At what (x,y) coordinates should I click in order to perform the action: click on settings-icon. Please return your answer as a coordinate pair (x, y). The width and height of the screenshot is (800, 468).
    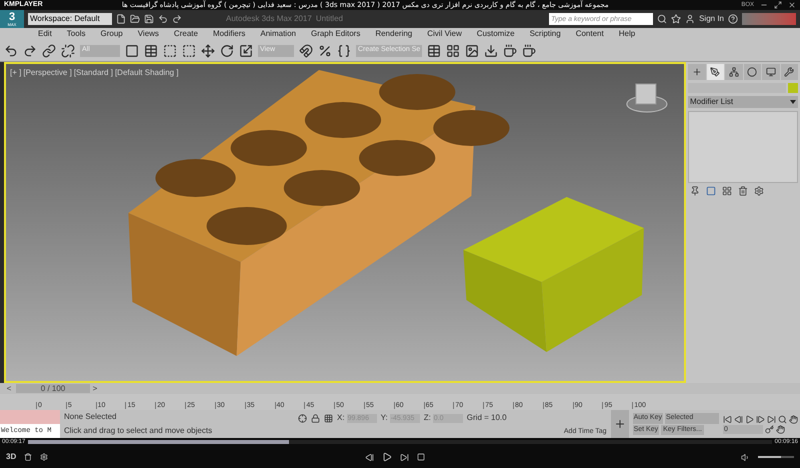
    Looking at the image, I should click on (759, 191).